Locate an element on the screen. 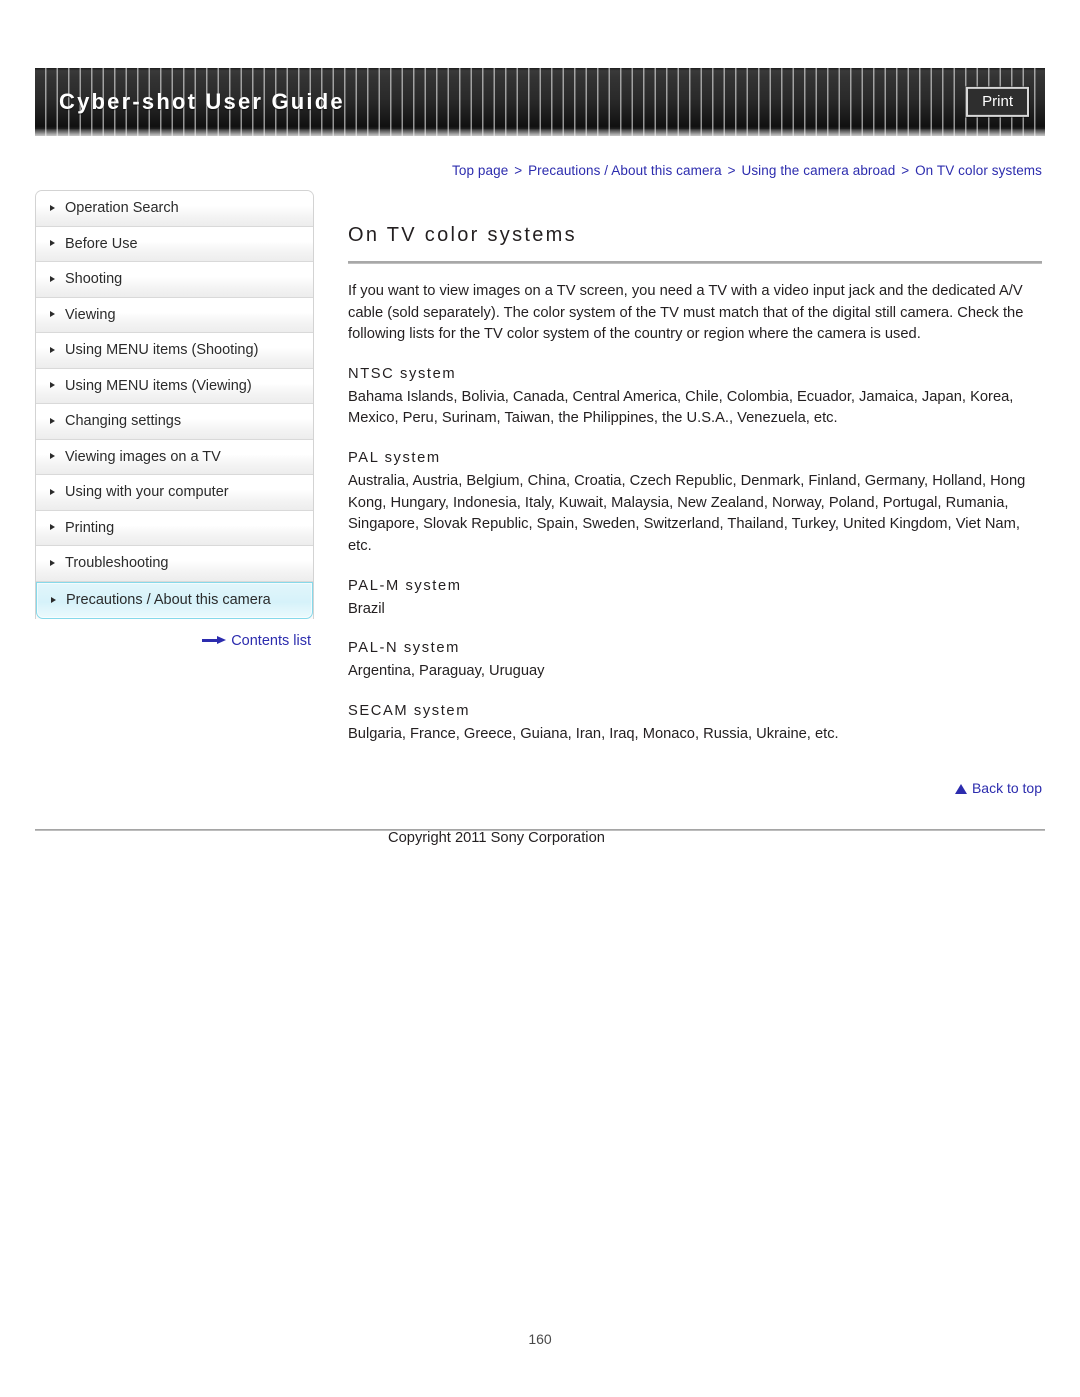  copyright-text: Copyright 2011 Sony Corporation is located at coordinates (496, 838).